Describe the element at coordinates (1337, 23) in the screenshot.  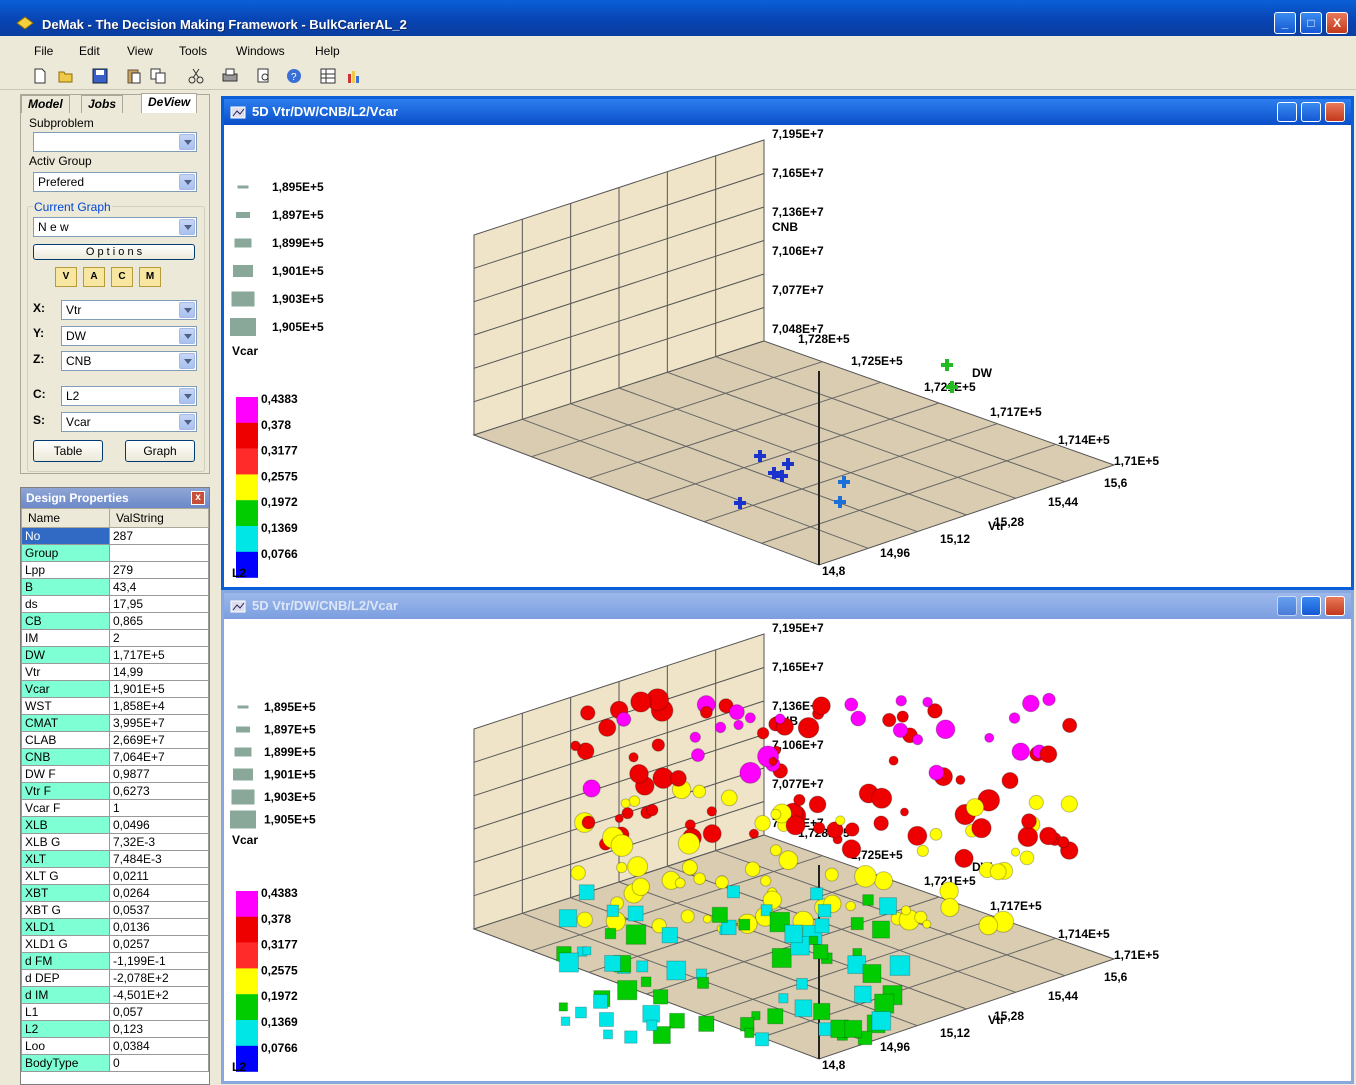
I see `close-button: X` at that location.